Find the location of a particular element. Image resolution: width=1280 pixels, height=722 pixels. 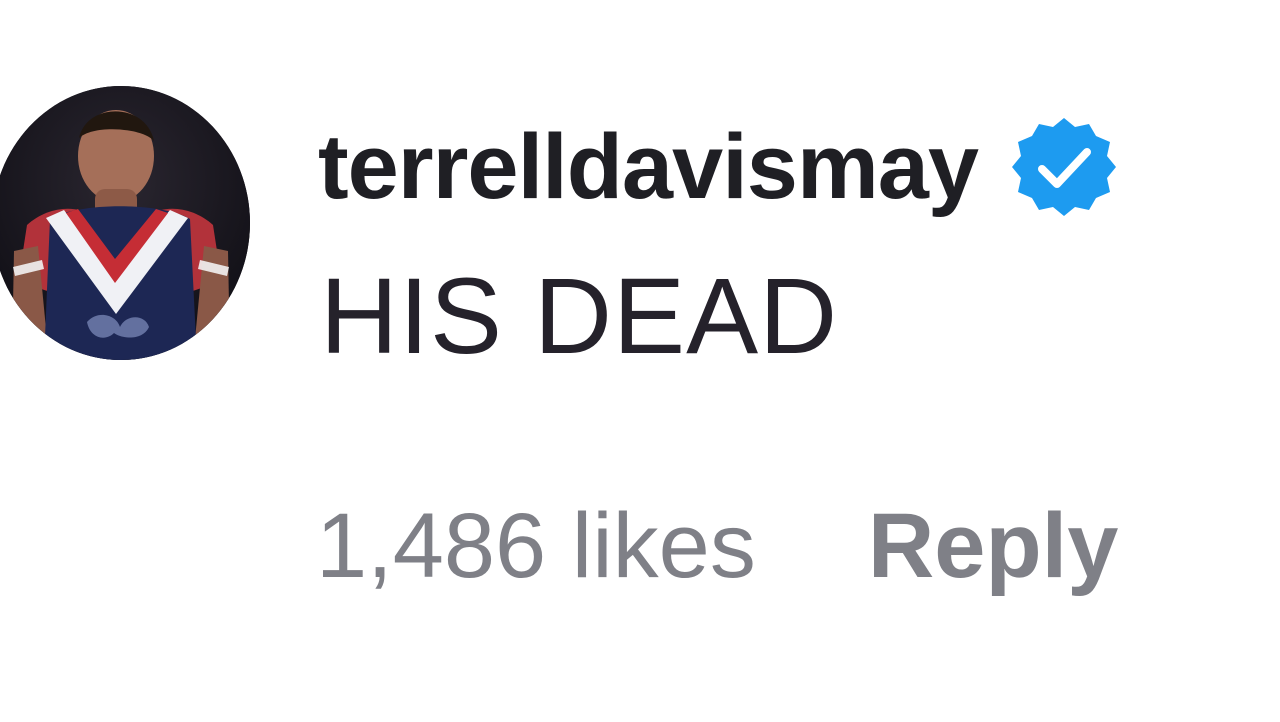

comment-header: terrelldavismay is located at coordinates (717, 167).